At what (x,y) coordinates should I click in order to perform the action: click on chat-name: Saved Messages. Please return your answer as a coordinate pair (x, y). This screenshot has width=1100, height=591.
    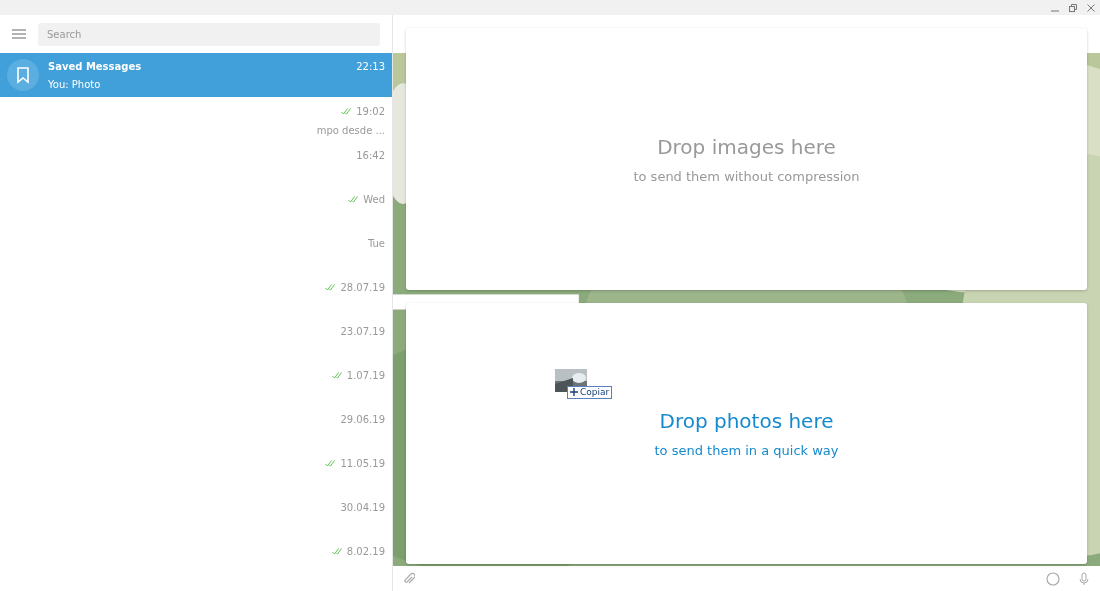
    Looking at the image, I should click on (95, 66).